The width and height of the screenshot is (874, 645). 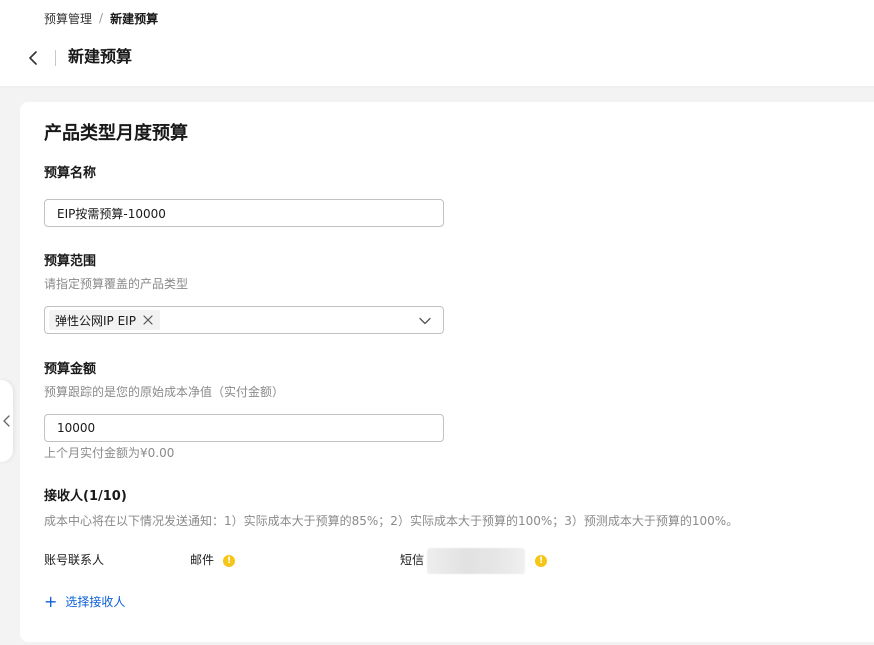 I want to click on budget-name-input, so click(x=244, y=213).